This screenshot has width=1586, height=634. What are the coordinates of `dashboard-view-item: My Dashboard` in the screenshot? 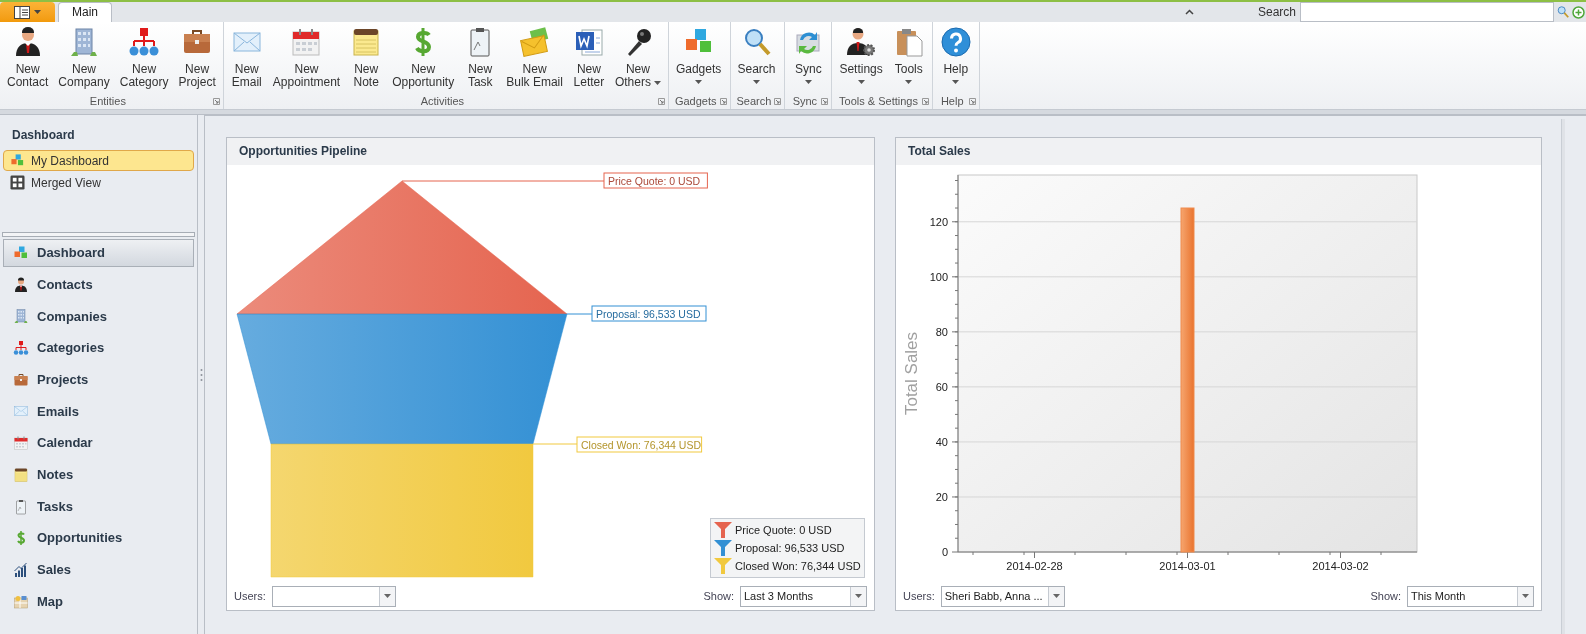 It's located at (98, 160).